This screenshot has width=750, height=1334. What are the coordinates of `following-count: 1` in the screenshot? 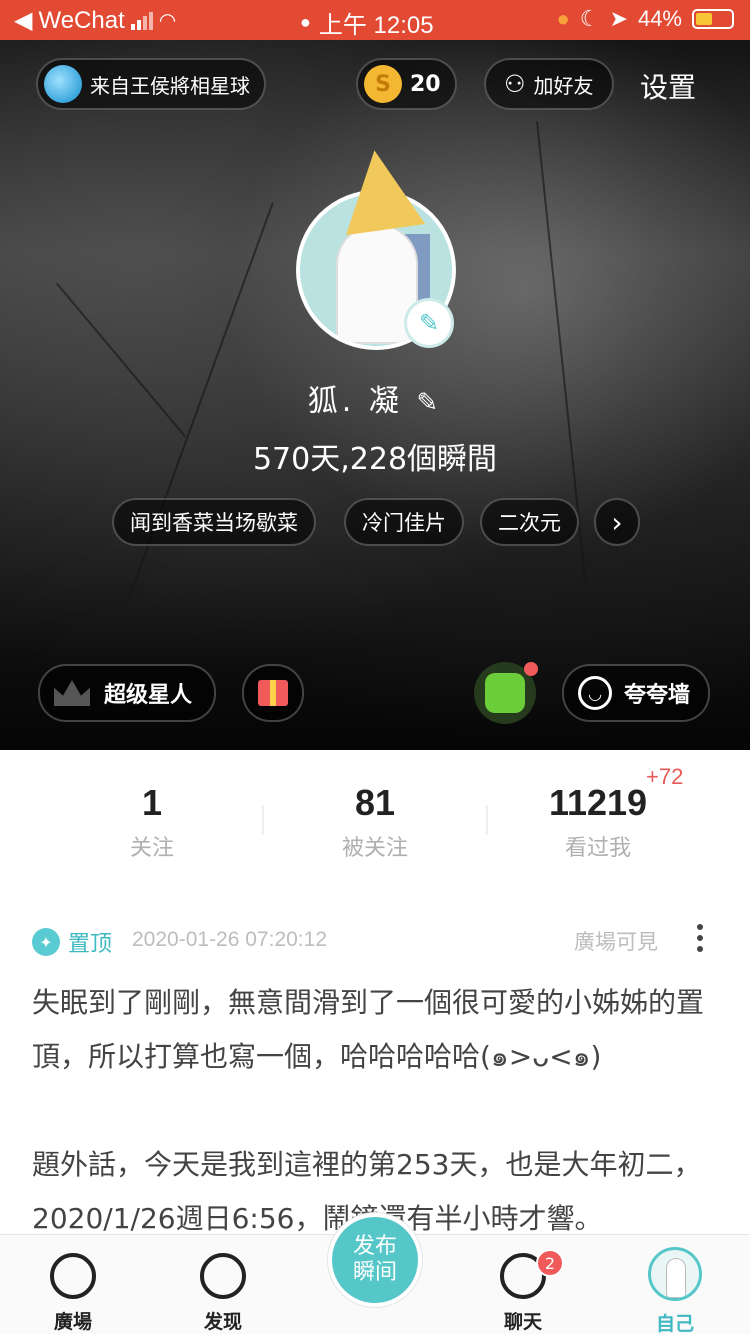 It's located at (152, 802).